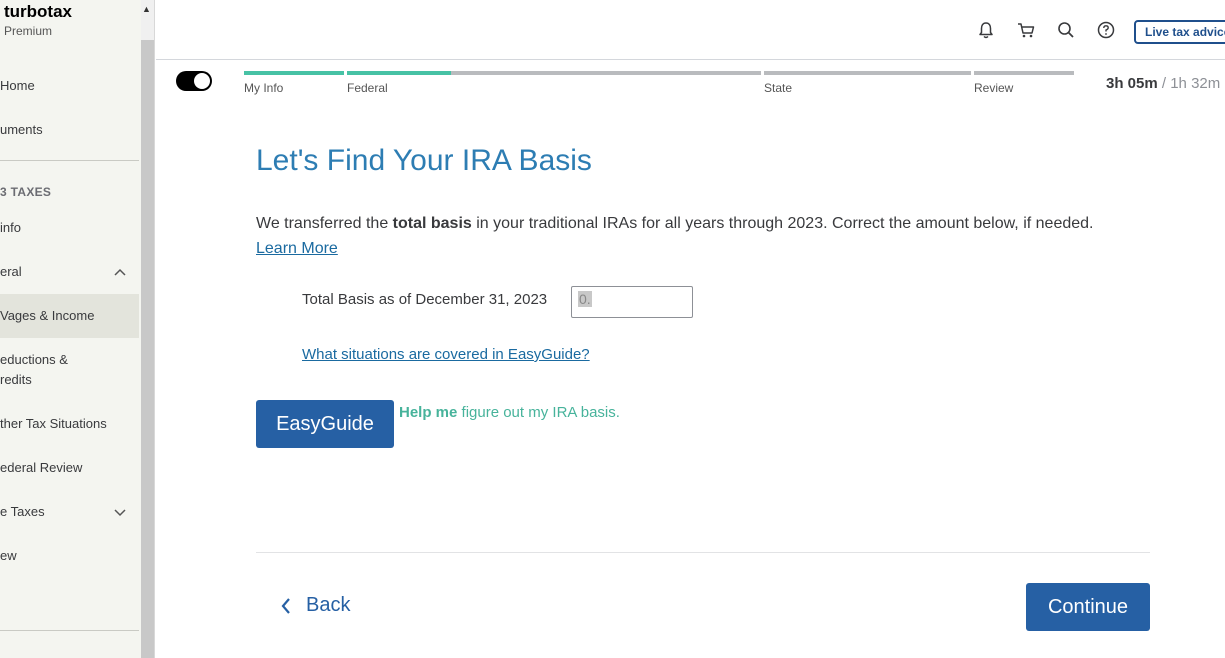  What do you see at coordinates (26, 192) in the screenshot?
I see `sidebar-section-heading: 3 TAXES` at bounding box center [26, 192].